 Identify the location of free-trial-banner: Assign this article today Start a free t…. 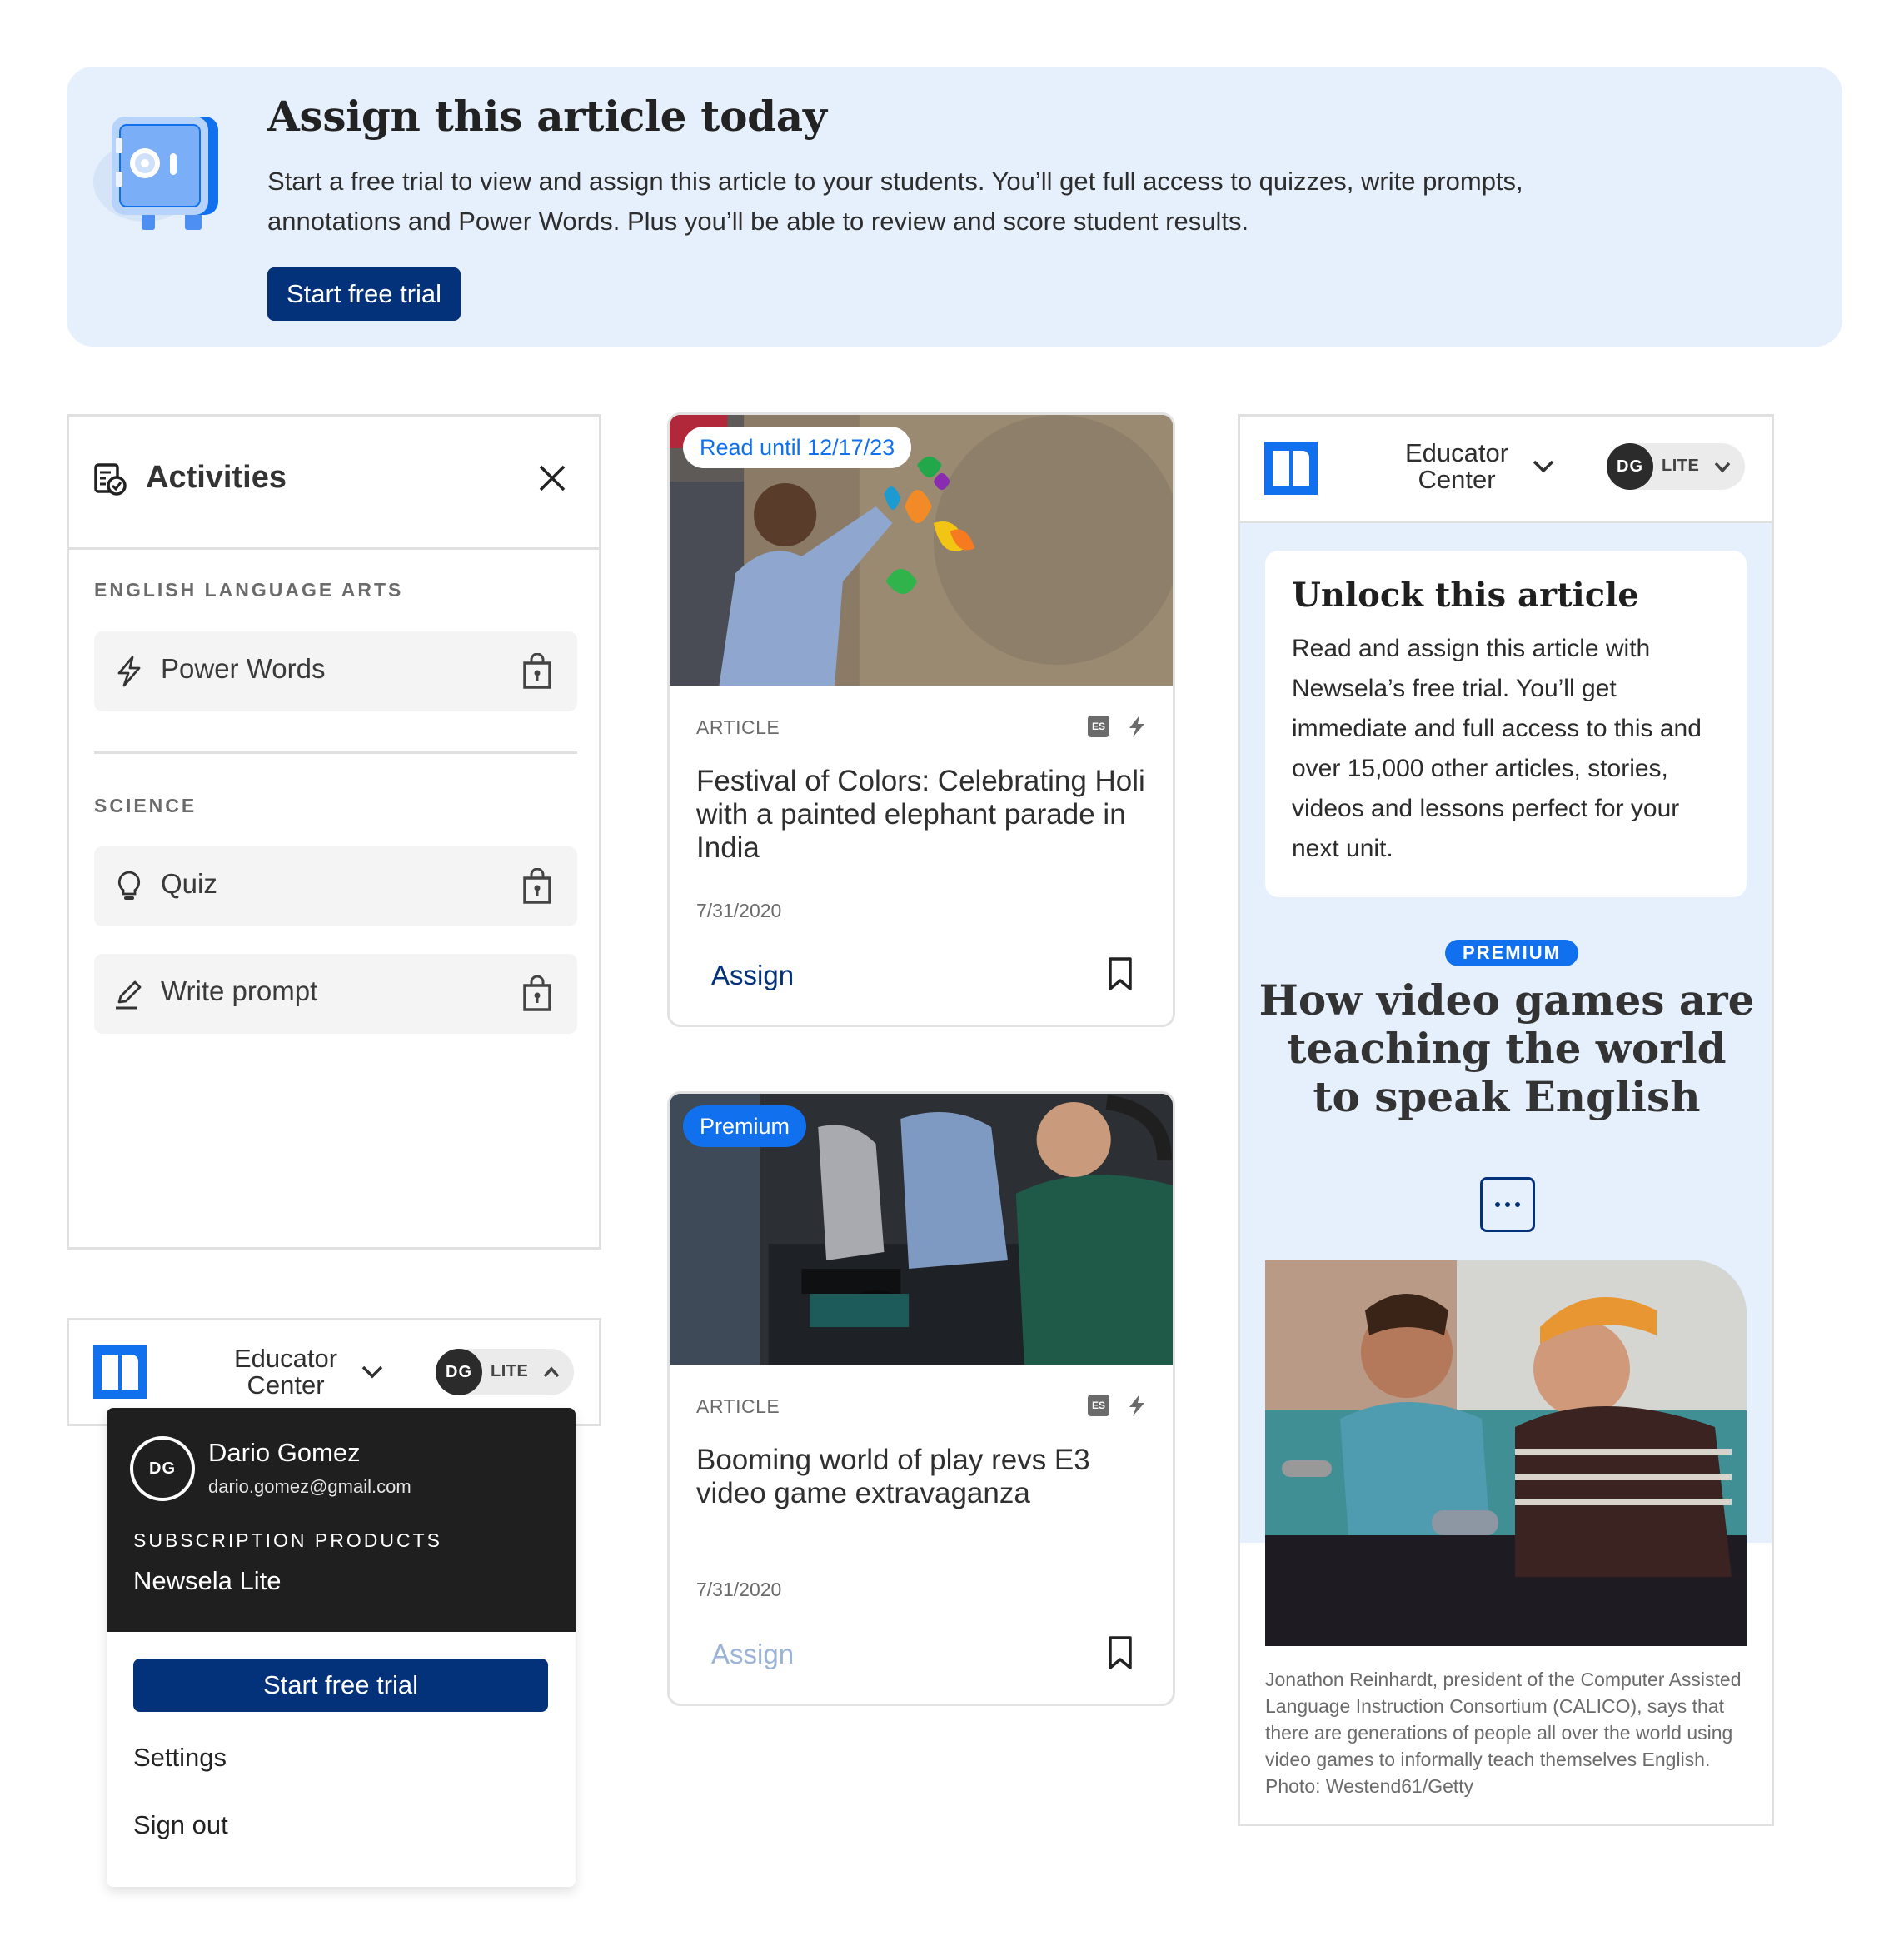
(954, 207).